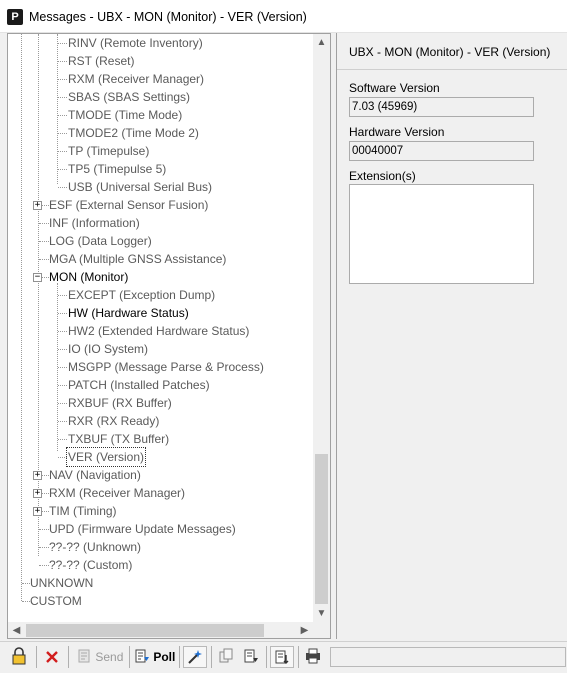 This screenshot has height=673, width=567. I want to click on panel-divider, so click(452, 69).